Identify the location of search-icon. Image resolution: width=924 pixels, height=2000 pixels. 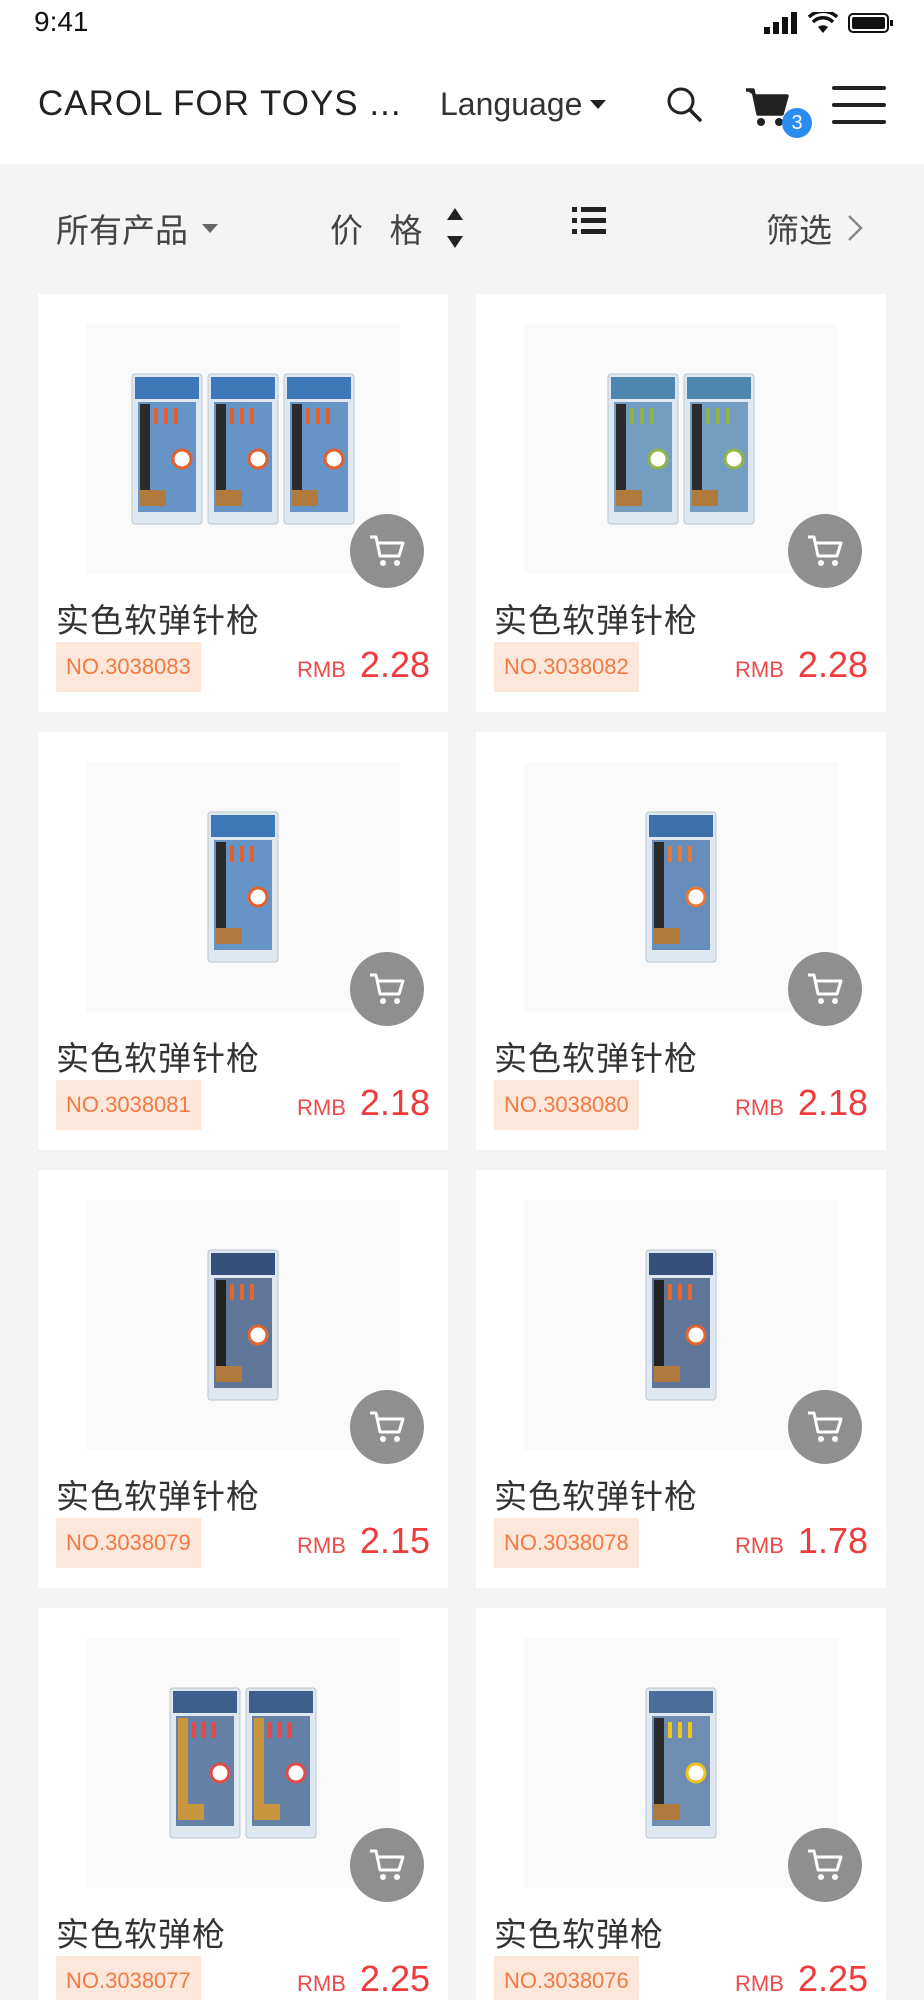
(684, 104).